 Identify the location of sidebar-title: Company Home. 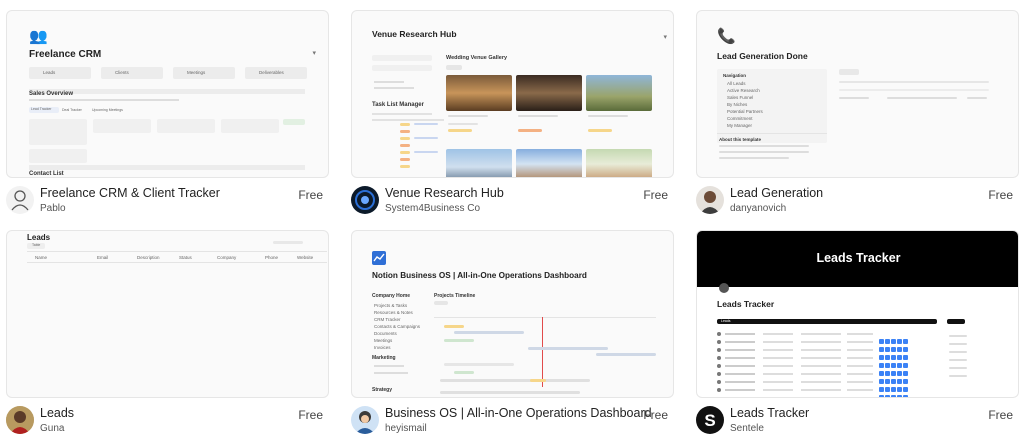
(391, 296).